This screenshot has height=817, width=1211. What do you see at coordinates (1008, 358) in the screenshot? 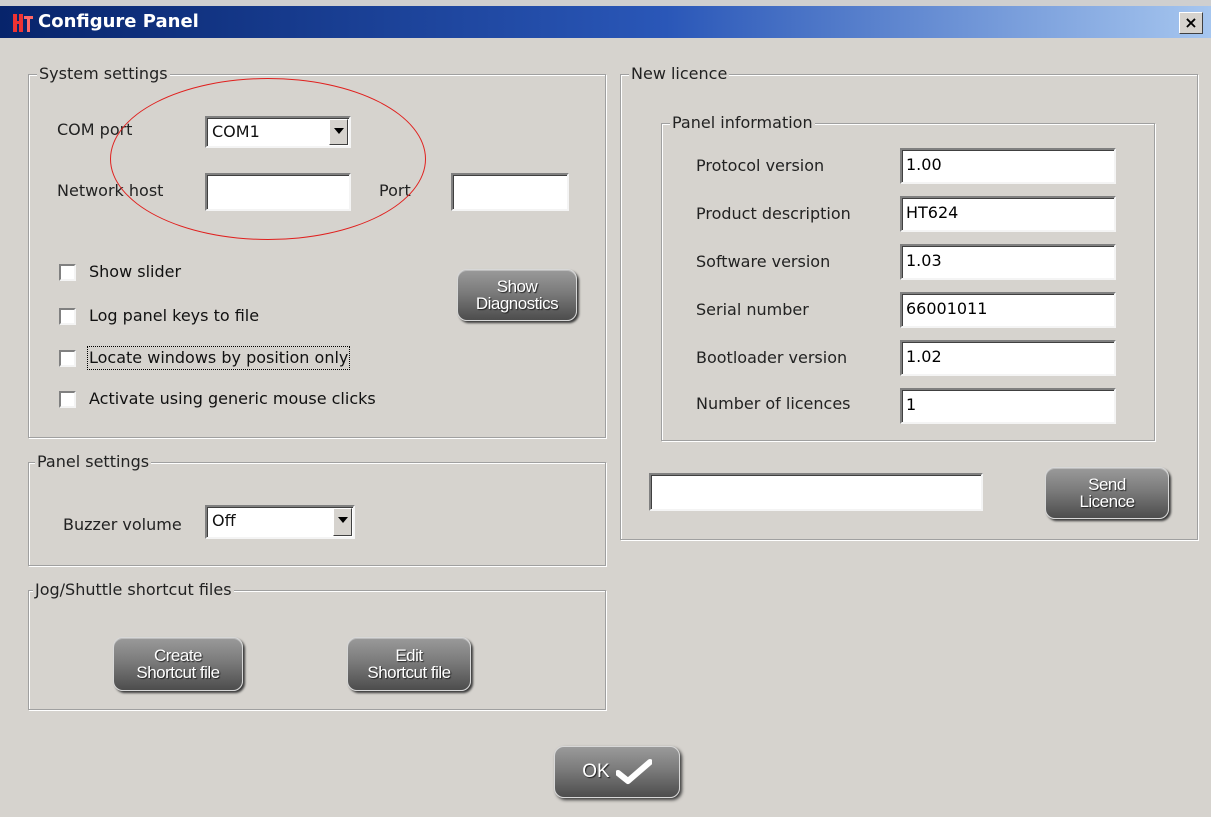
I see `bootloader-version-field: 1.02` at bounding box center [1008, 358].